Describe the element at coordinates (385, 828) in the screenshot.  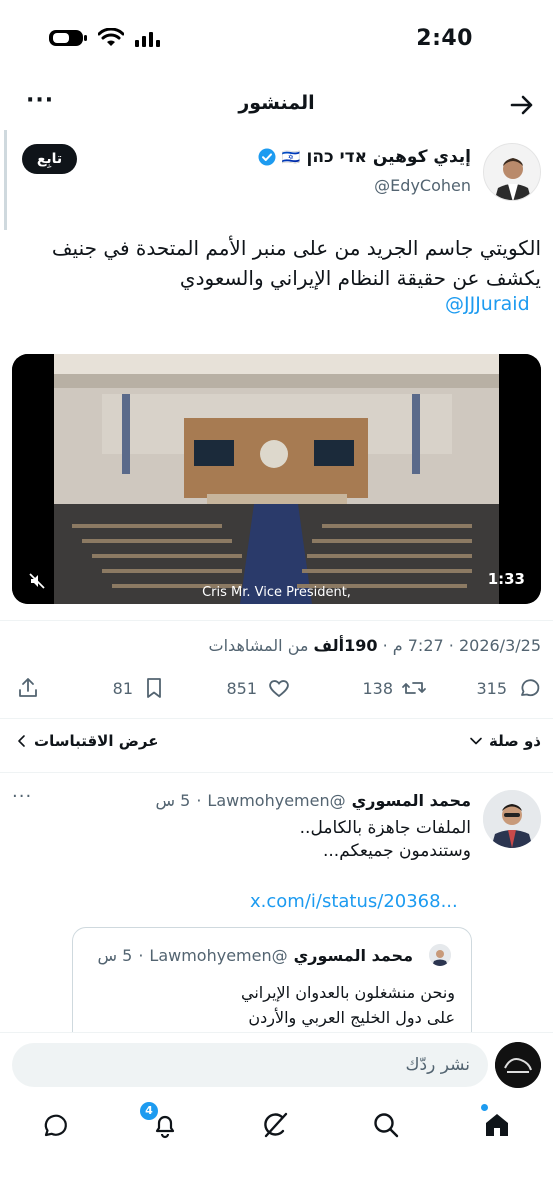
I see `reply-line-1: الملفات جاهزة بالكامل..` at that location.